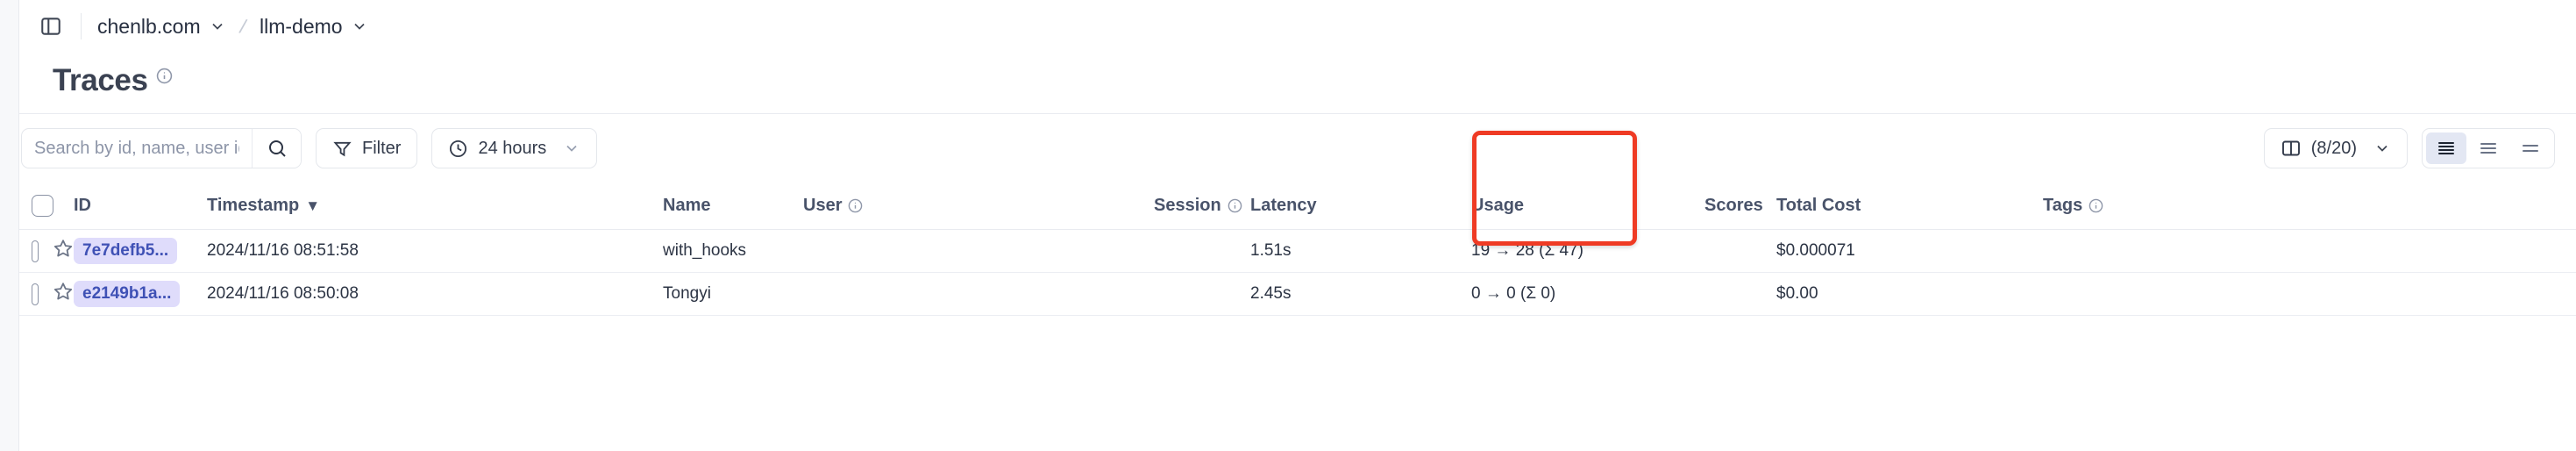 The height and width of the screenshot is (451, 2576). I want to click on header-scores-label: Scores, so click(1733, 205).